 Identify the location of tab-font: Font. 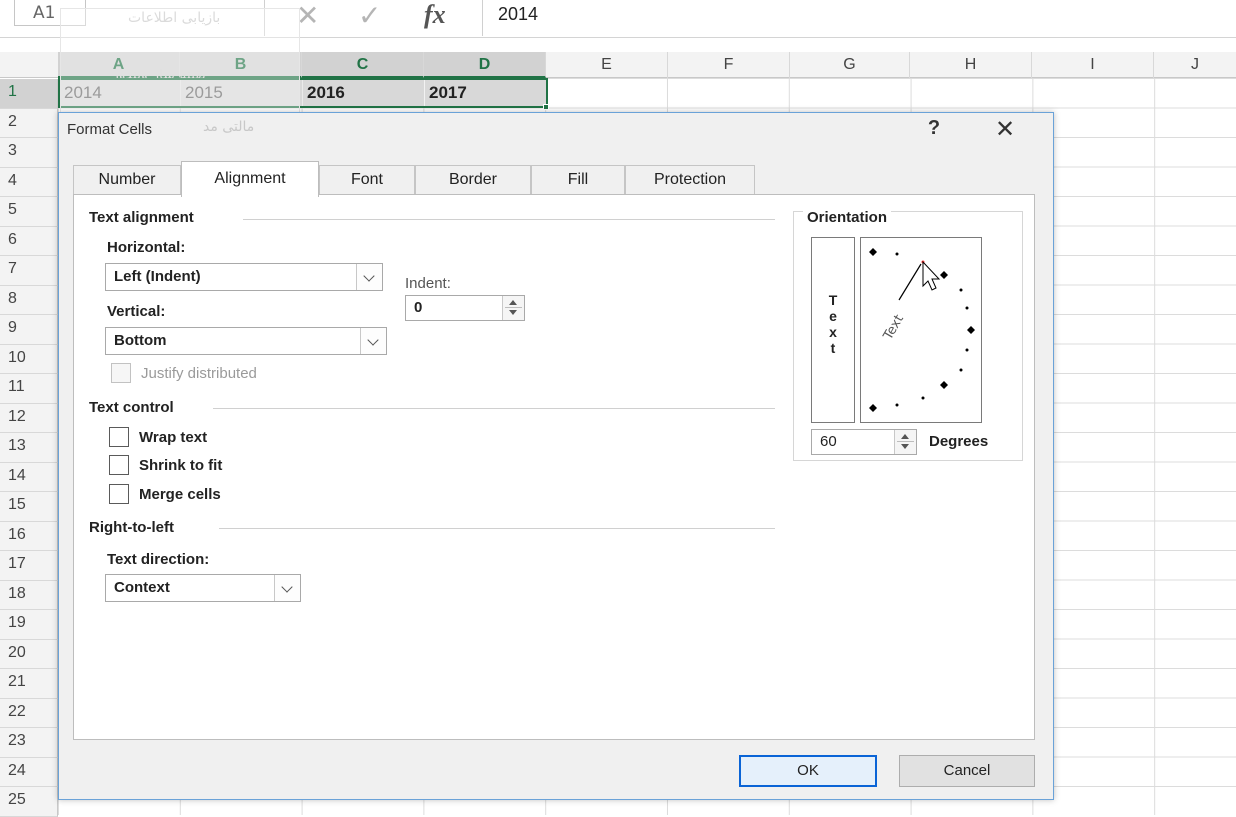
(367, 180).